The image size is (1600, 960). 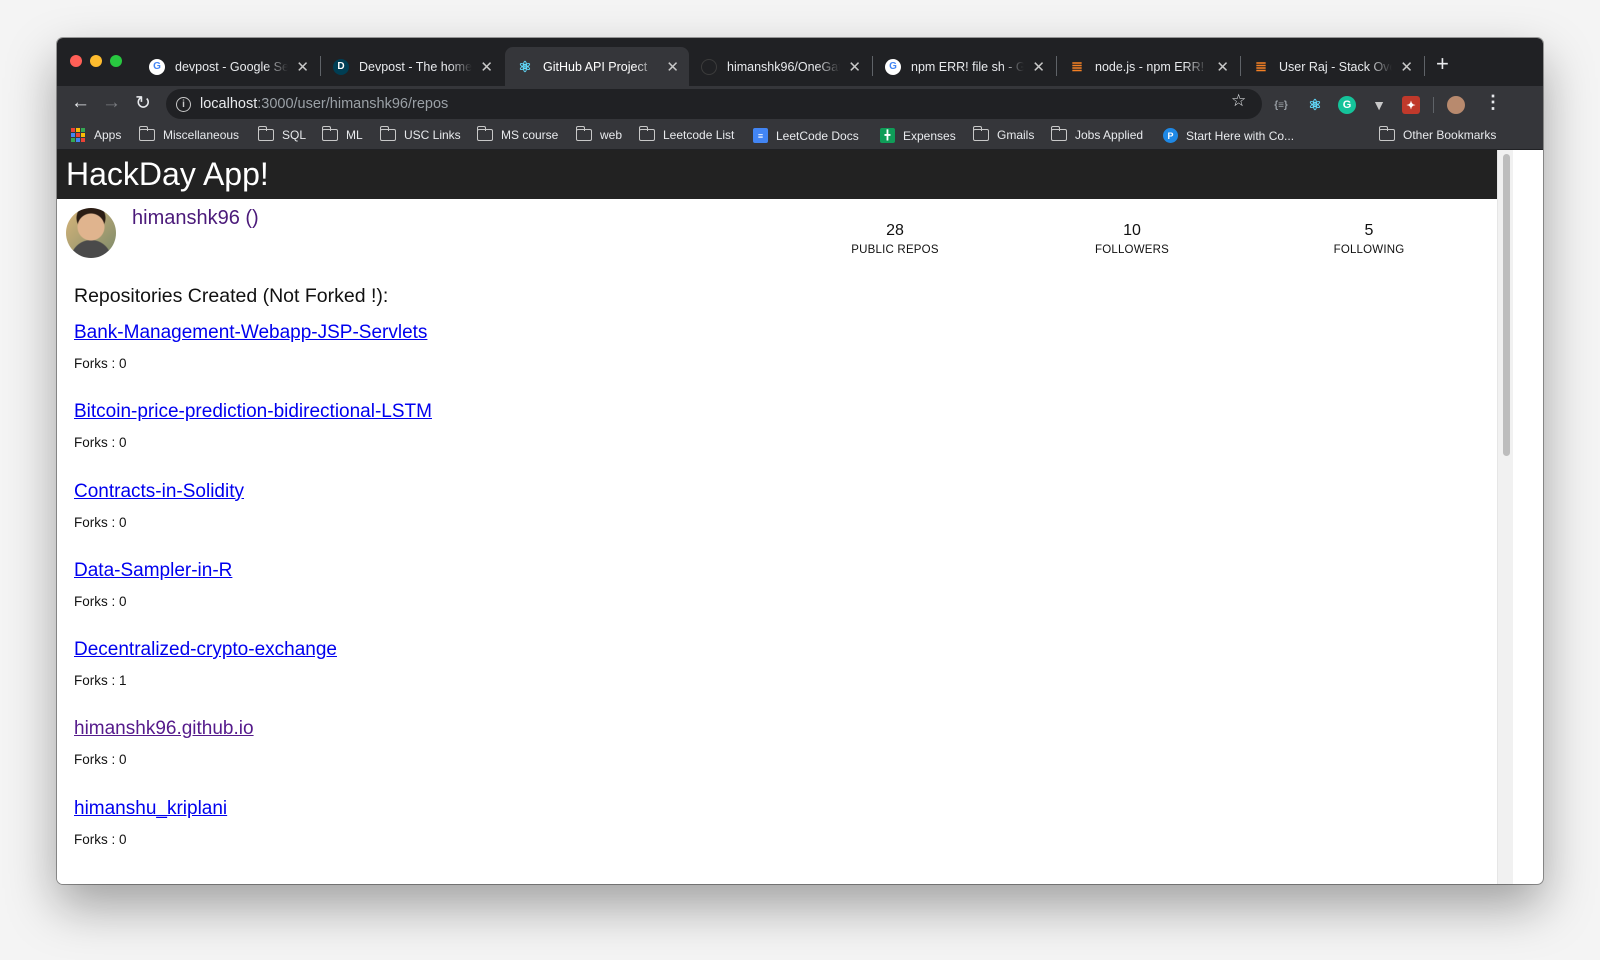 I want to click on tab-devpost: D Devpost - The home for hackers ✕, so click(x=412, y=66).